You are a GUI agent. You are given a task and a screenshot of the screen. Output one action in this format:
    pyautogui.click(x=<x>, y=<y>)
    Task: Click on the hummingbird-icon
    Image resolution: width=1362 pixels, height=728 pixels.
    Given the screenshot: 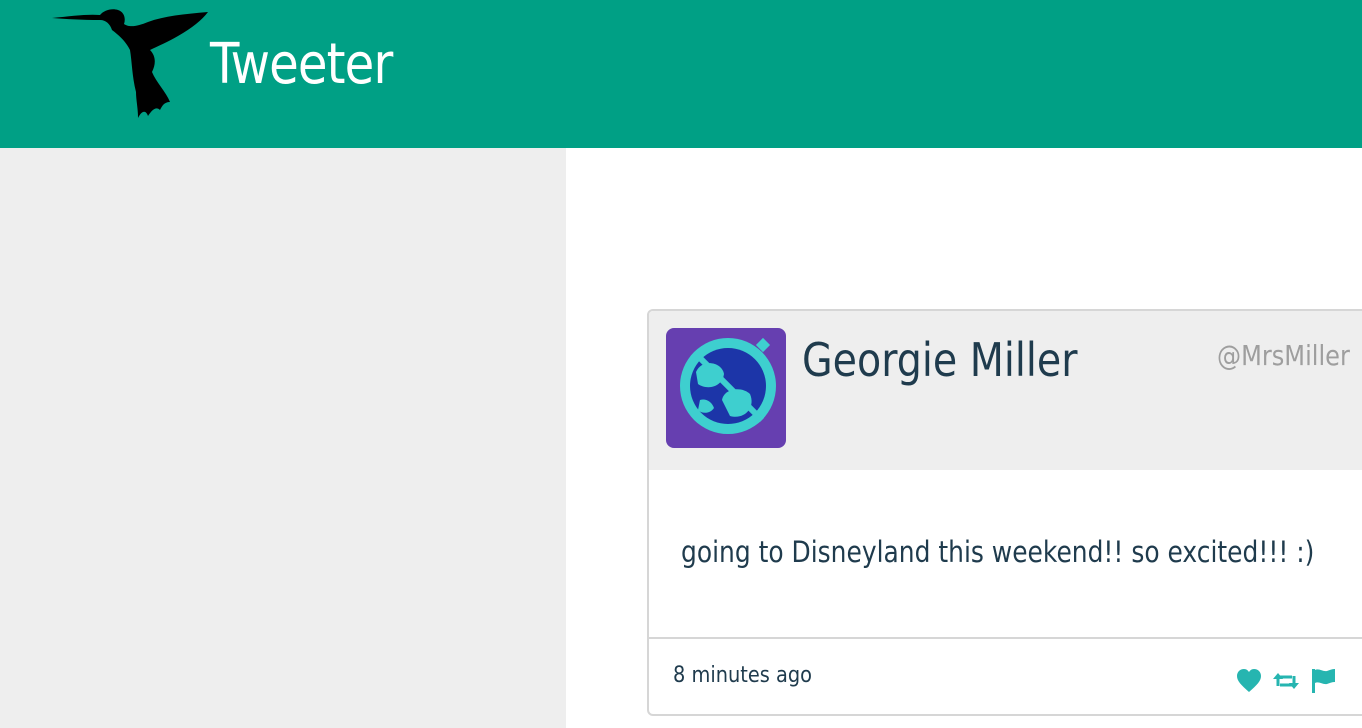 What is the action you would take?
    pyautogui.click(x=130, y=63)
    